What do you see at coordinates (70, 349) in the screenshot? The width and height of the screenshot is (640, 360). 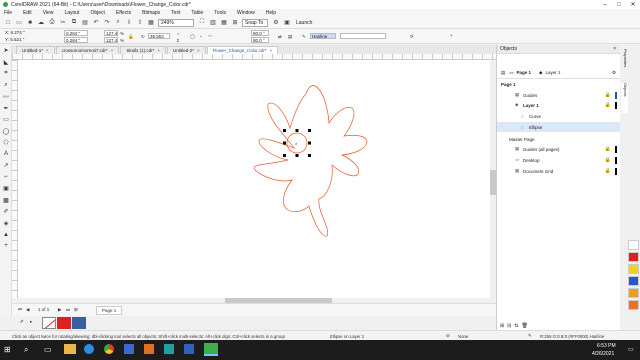 I see `file-explorer-icon` at bounding box center [70, 349].